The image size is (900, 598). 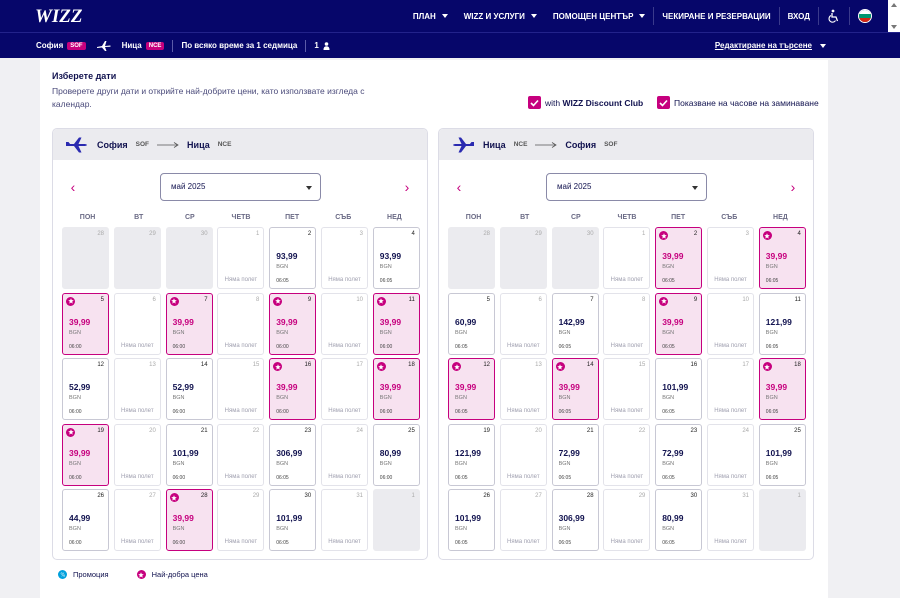 What do you see at coordinates (585, 102) in the screenshot?
I see `discount-club-checkbox: with WIZZ Discount Club` at bounding box center [585, 102].